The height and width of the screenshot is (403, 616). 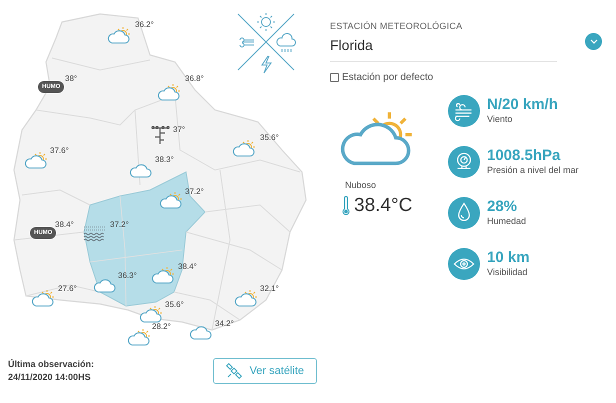 What do you see at coordinates (269, 289) in the screenshot?
I see `temperature-label: 32.1°` at bounding box center [269, 289].